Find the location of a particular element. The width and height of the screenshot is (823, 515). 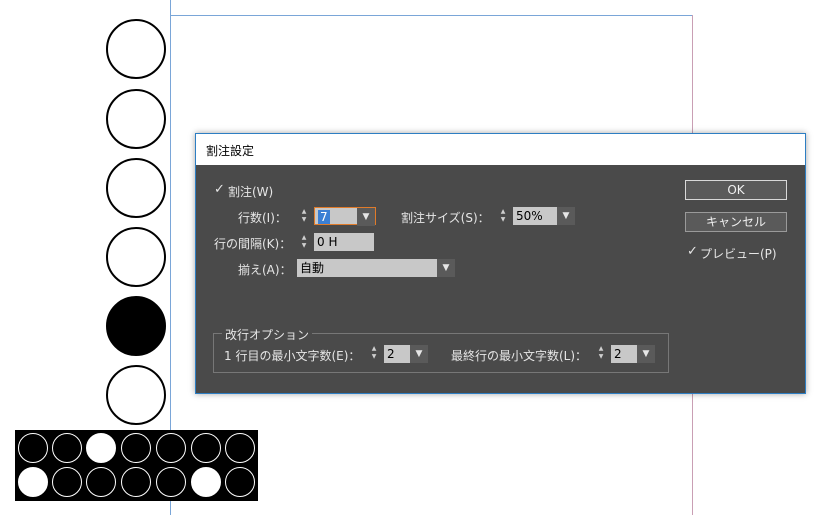

last-line-min-stepper: ▲ ▼ is located at coordinates (601, 354).